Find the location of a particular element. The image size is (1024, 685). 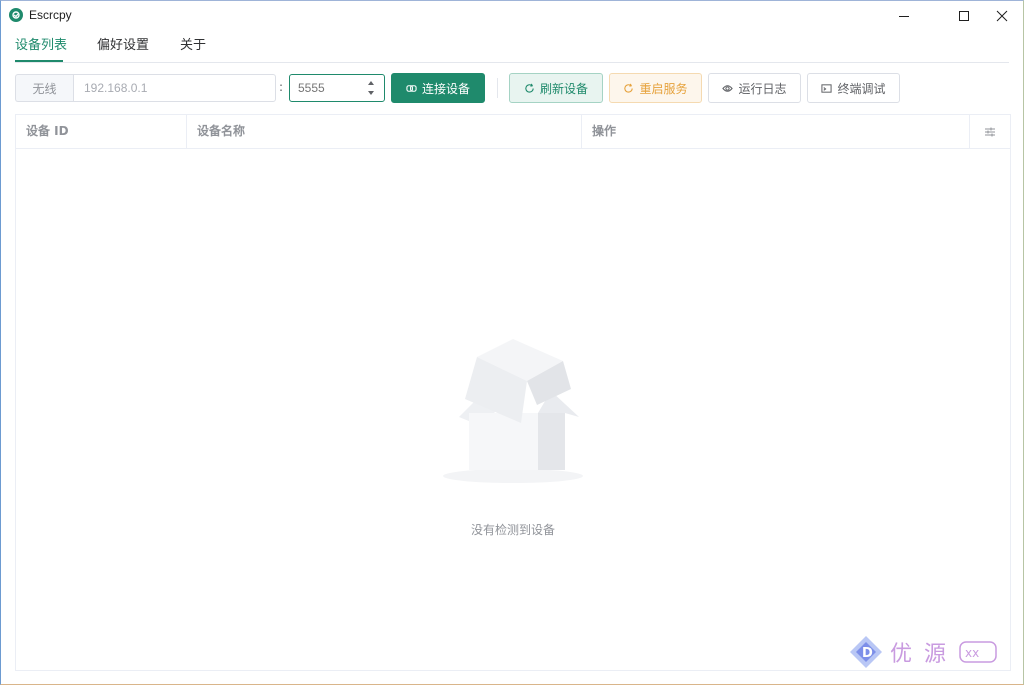

terminal-debug-button: 终端调试 is located at coordinates (853, 88).